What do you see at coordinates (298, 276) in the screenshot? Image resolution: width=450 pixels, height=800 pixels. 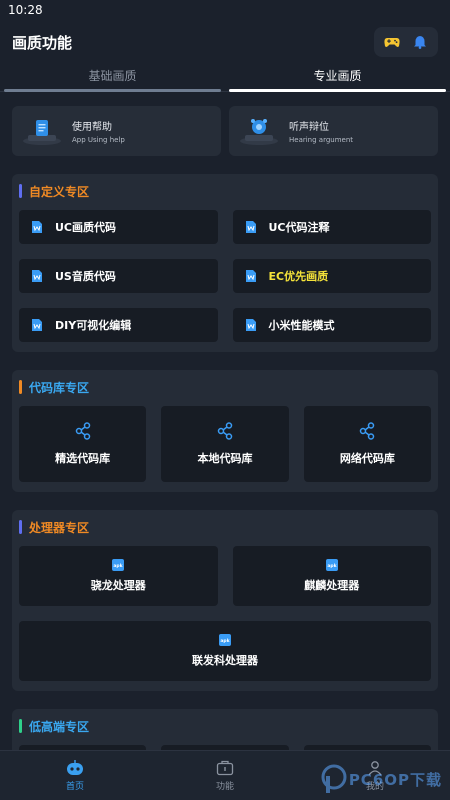 I see `item-label: EC优先画质` at bounding box center [298, 276].